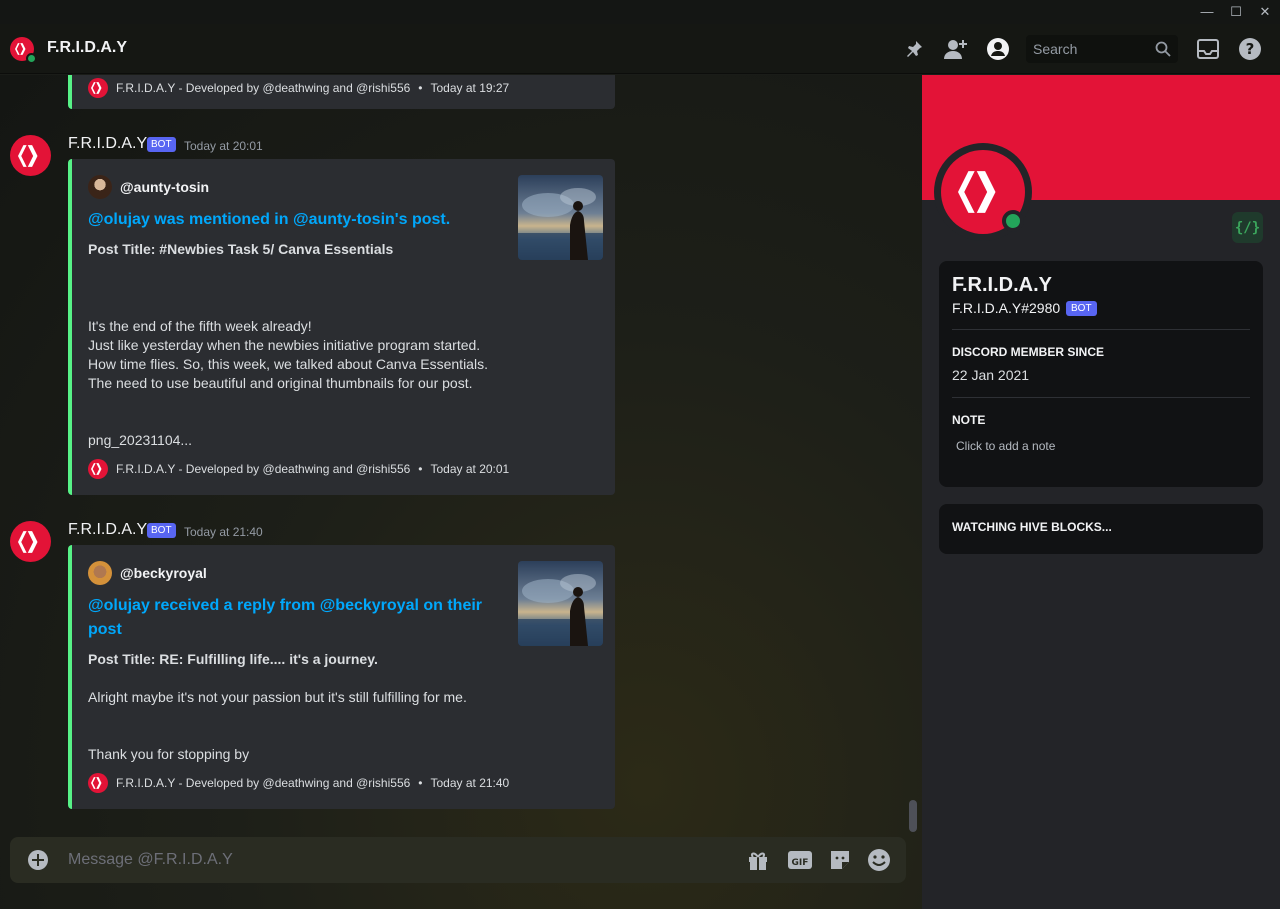  Describe the element at coordinates (914, 49) in the screenshot. I see `pin-icon` at that location.